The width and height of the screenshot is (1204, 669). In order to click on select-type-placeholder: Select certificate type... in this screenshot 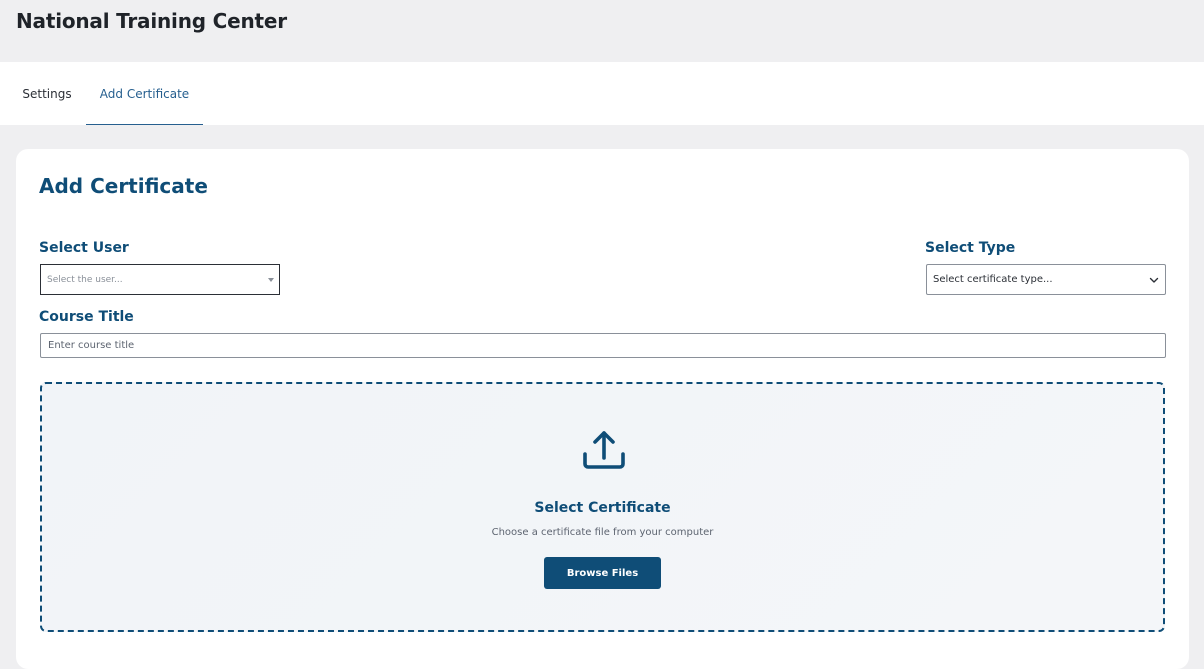, I will do `click(993, 279)`.